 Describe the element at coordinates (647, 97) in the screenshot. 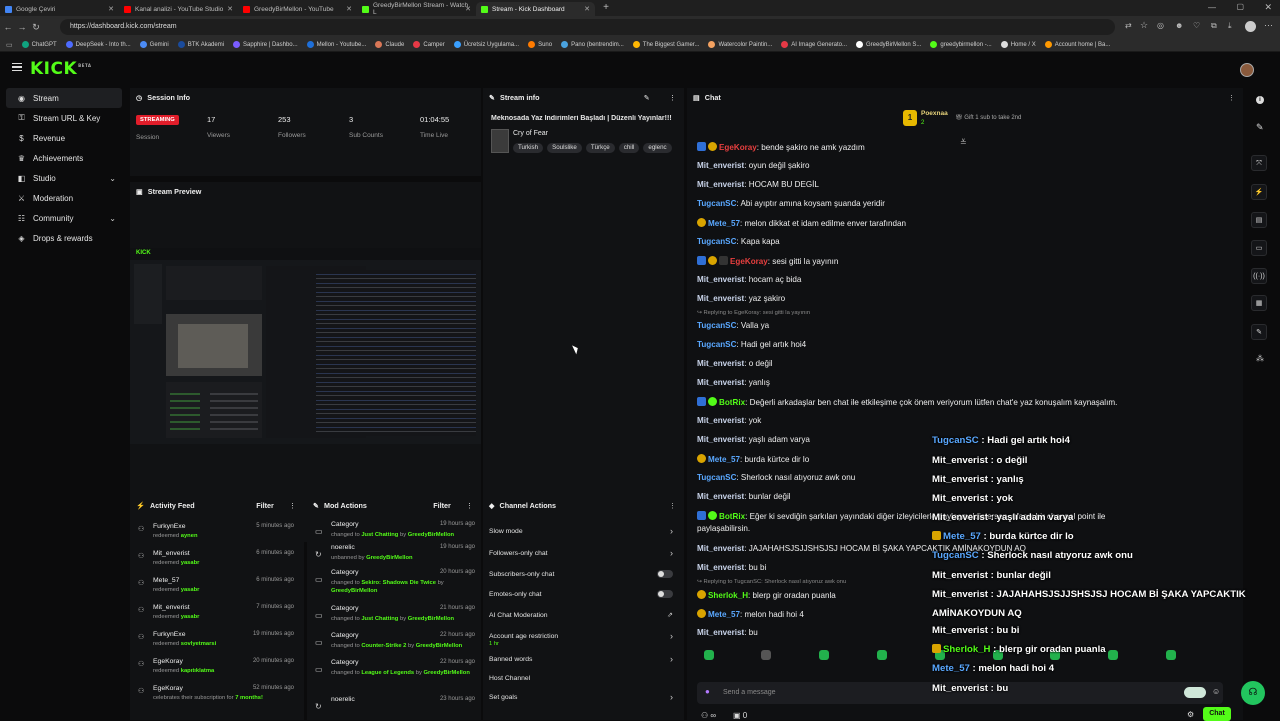

I see `edit-icon: ✎` at that location.